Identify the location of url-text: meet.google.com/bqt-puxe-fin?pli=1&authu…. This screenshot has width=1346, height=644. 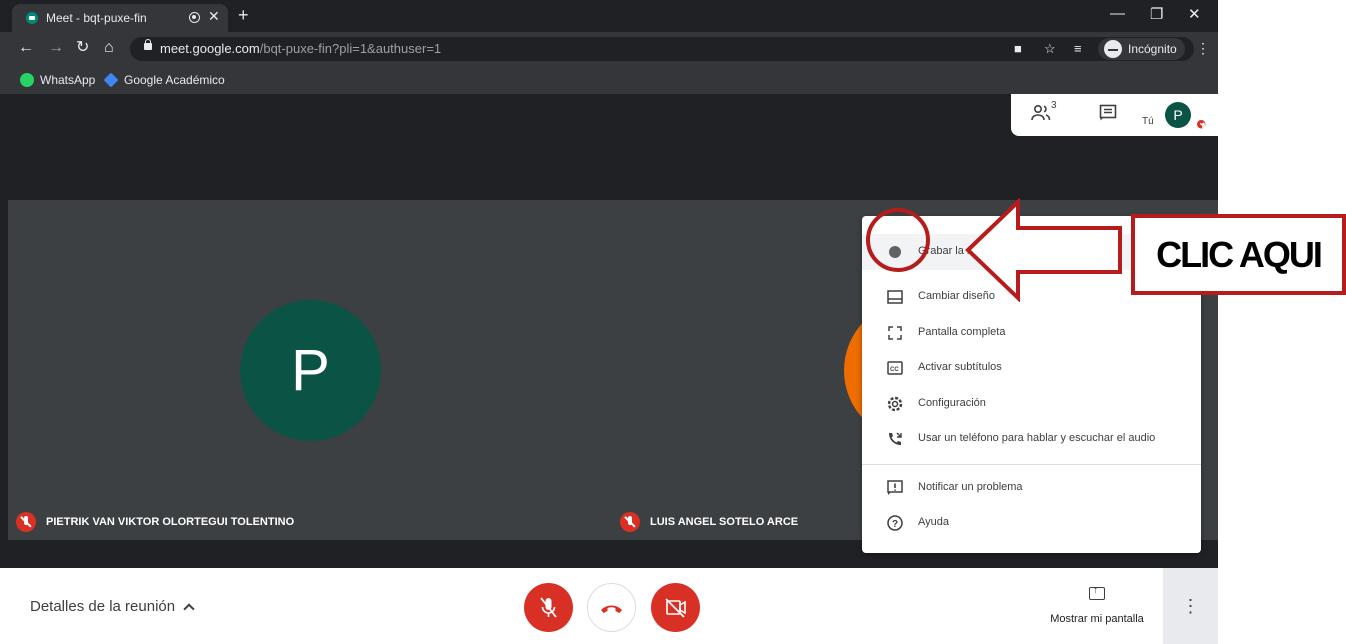
(301, 48).